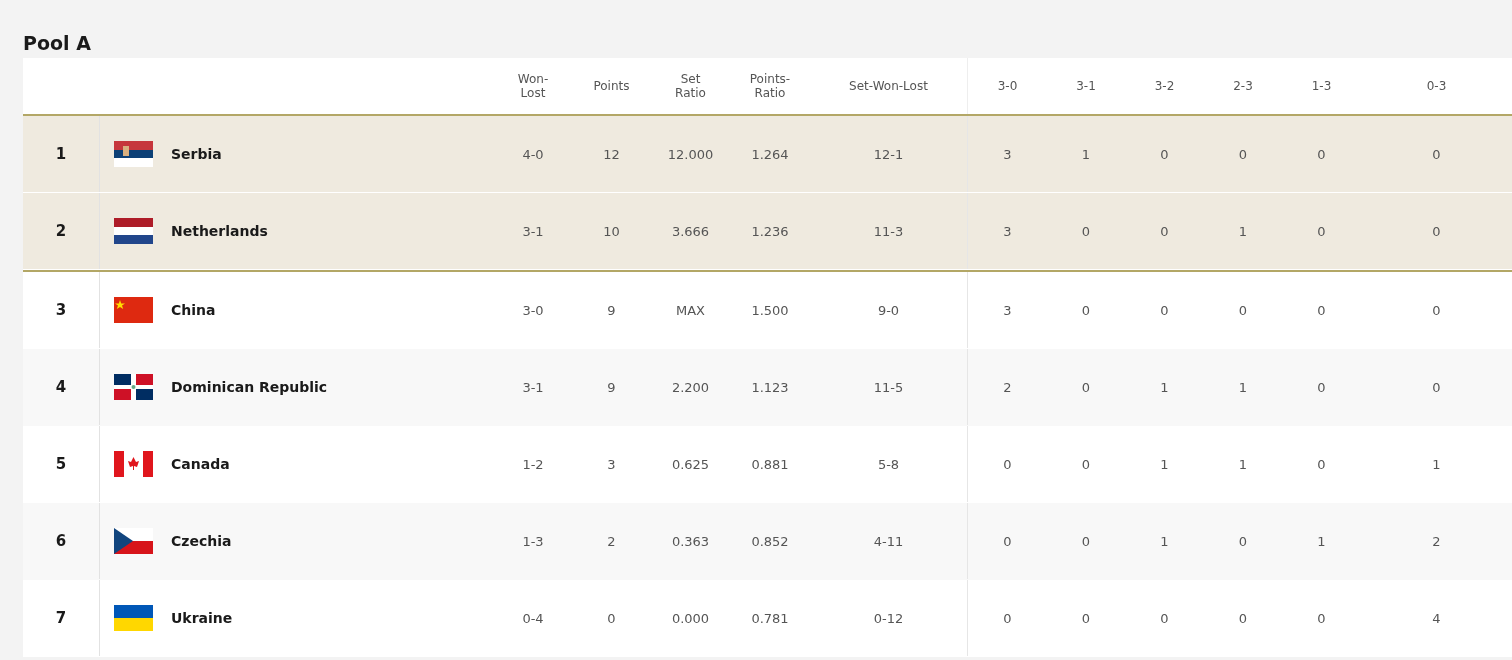 This screenshot has height=660, width=1512. What do you see at coordinates (770, 154) in the screenshot?
I see `table-cell-text: 1.264` at bounding box center [770, 154].